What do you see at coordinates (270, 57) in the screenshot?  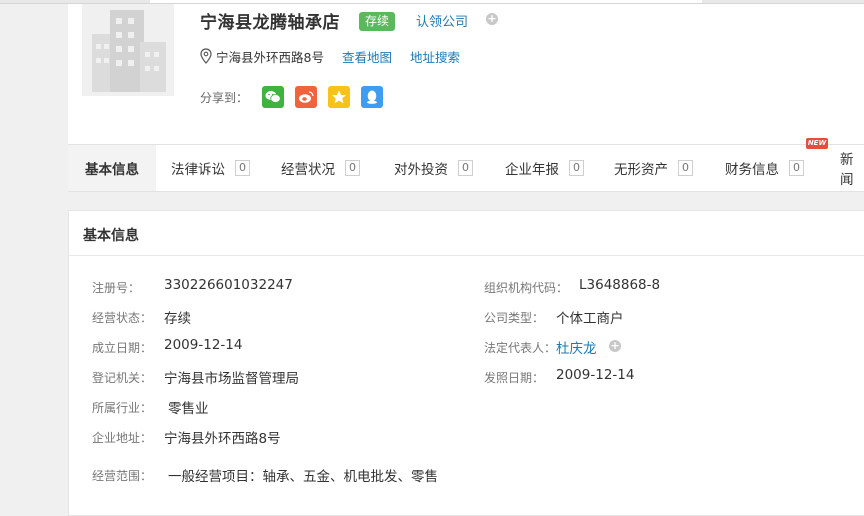 I see `company-address: 宁海县外环西路8号` at bounding box center [270, 57].